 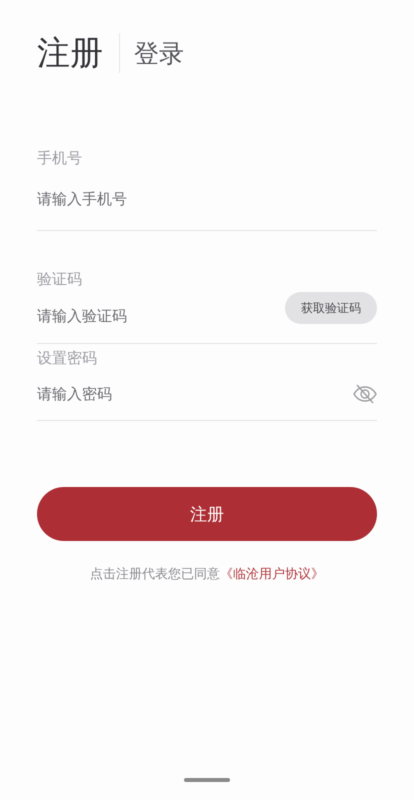 What do you see at coordinates (365, 394) in the screenshot?
I see `eye-off-icon` at bounding box center [365, 394].